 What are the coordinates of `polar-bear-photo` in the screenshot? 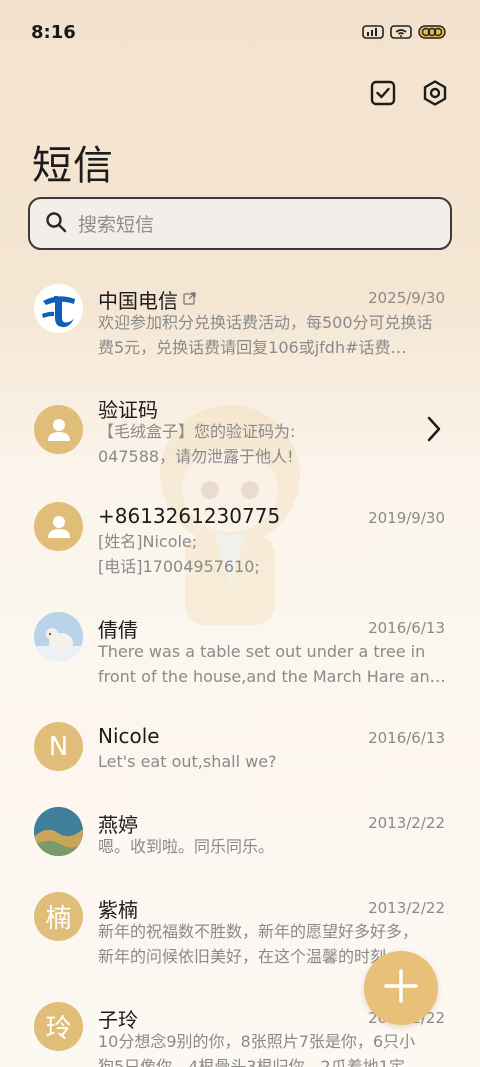 It's located at (58, 636).